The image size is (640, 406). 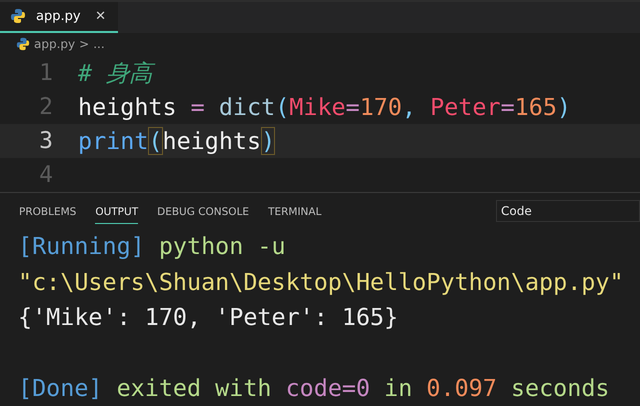 I want to click on line-number: 4, so click(x=46, y=175).